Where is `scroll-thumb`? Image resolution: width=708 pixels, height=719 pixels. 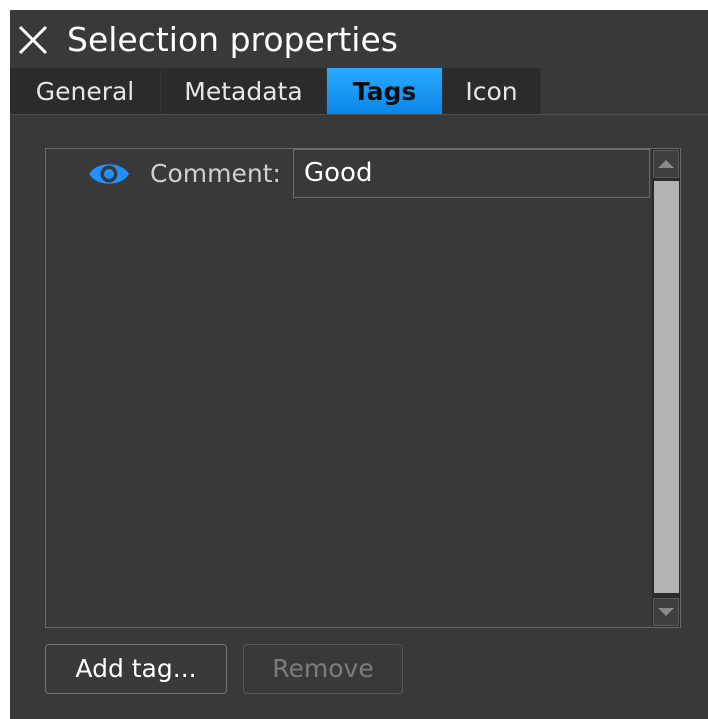
scroll-thumb is located at coordinates (666, 387).